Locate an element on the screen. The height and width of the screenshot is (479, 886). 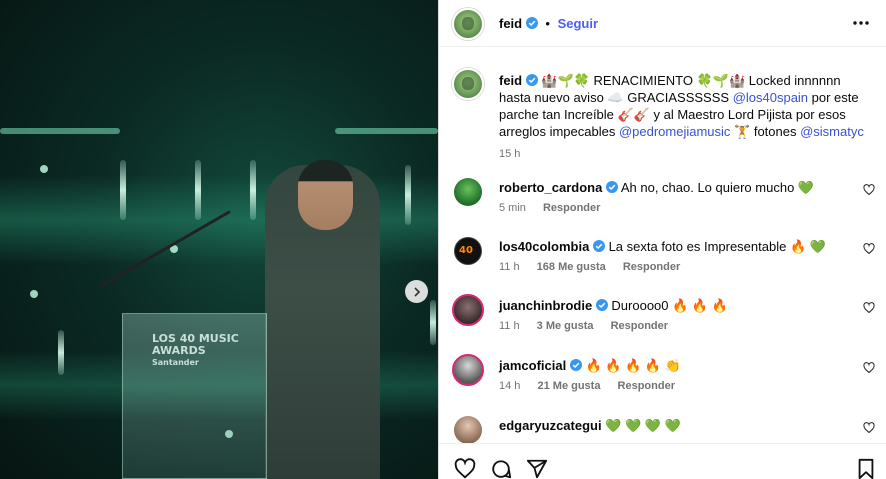
more-options-icon is located at coordinates (861, 23).